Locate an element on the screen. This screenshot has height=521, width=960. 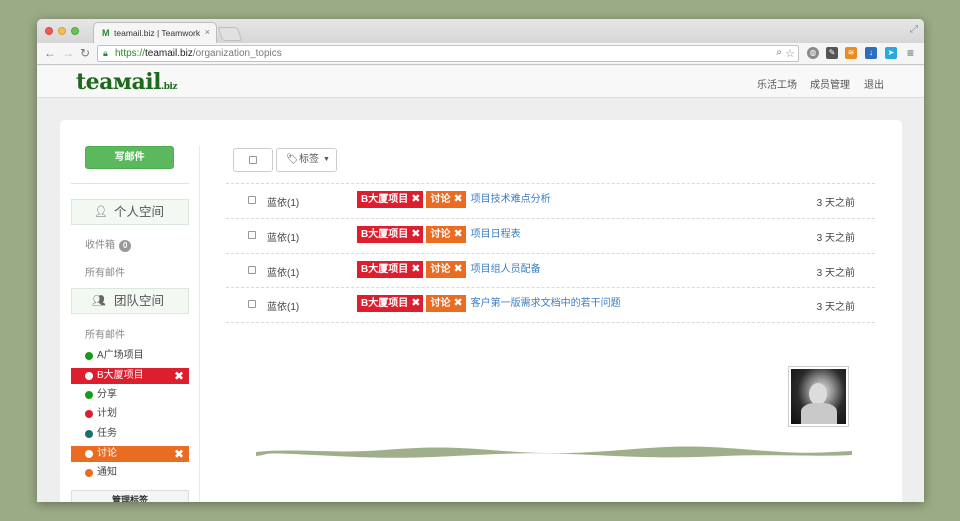
compose-button: 写邮件 is located at coordinates (129, 157).